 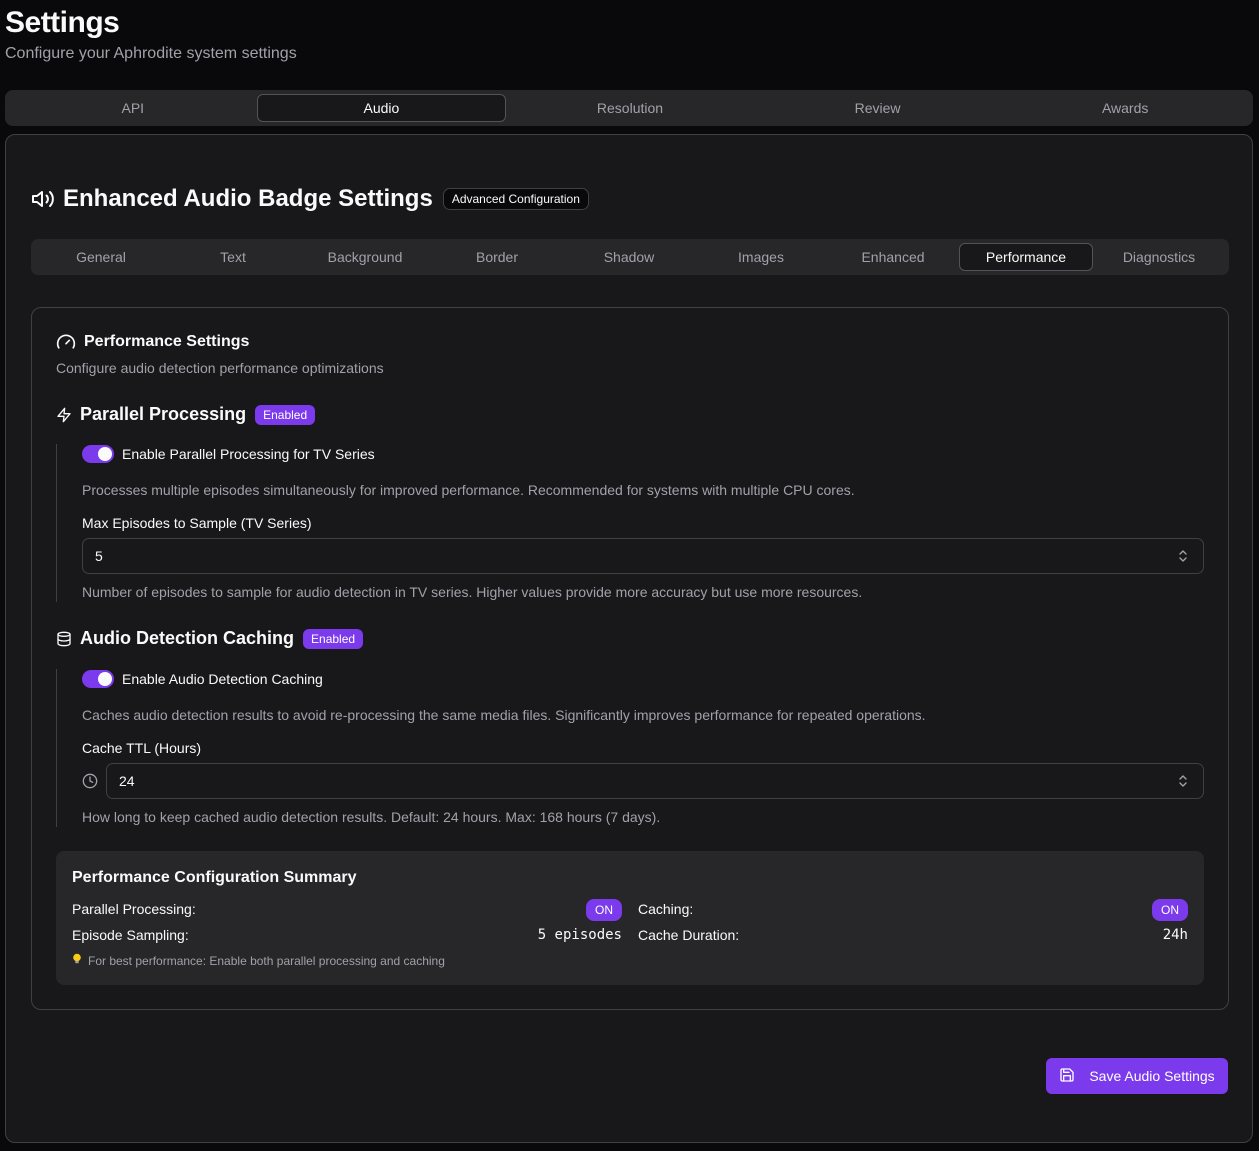 I want to click on summary-duration-label: Cache Duration:, so click(x=689, y=935).